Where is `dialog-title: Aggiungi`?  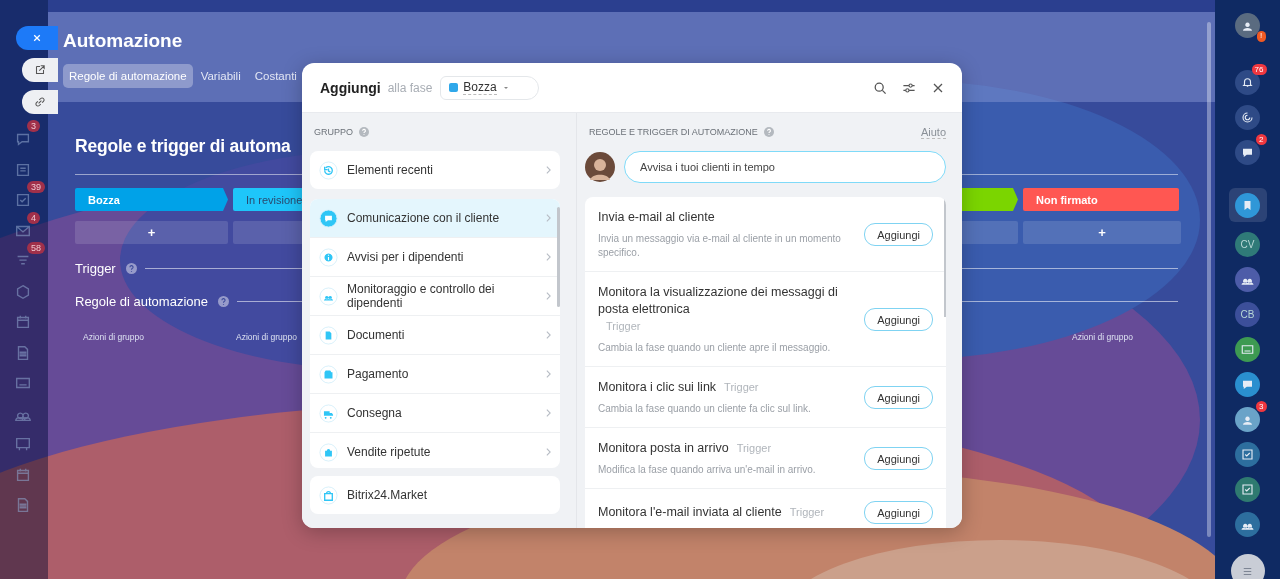
dialog-title: Aggiungi is located at coordinates (350, 87).